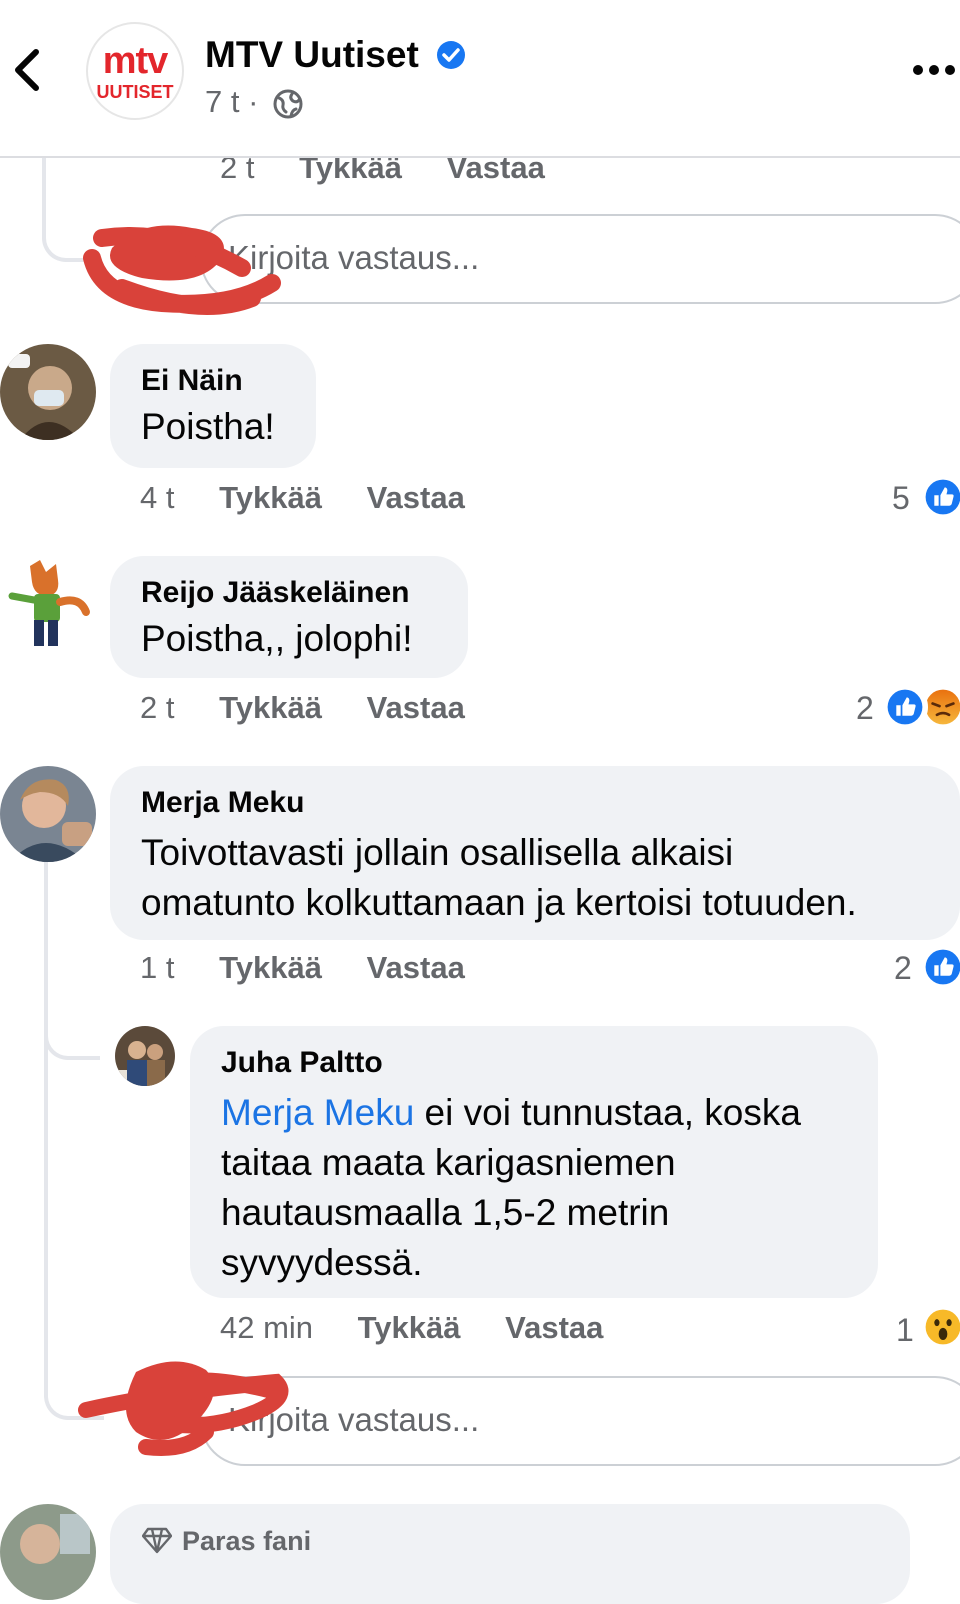 The image size is (960, 1604). I want to click on comment-author: Reijo Jääskeläinen, so click(304, 593).